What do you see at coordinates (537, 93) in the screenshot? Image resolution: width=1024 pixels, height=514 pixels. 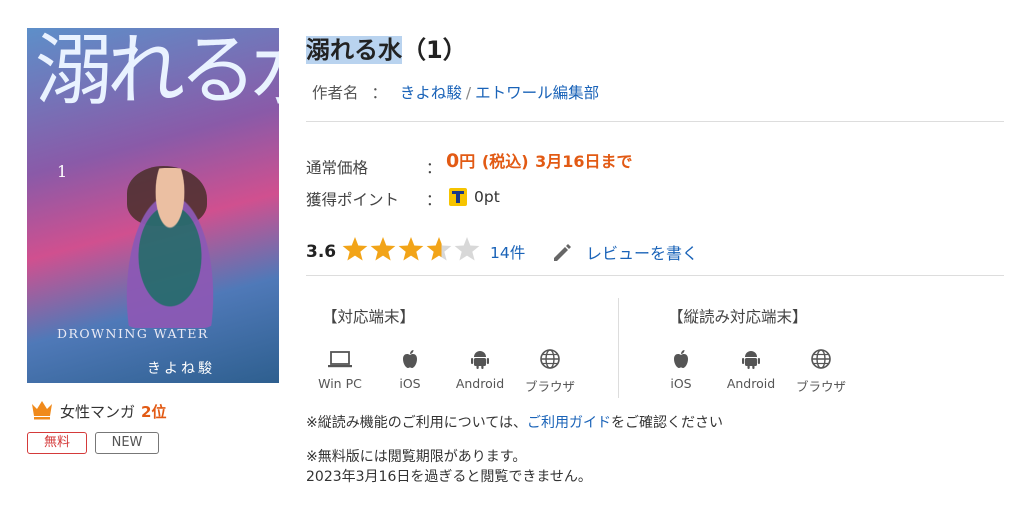 I see `publisher-link: エトワール編集部` at bounding box center [537, 93].